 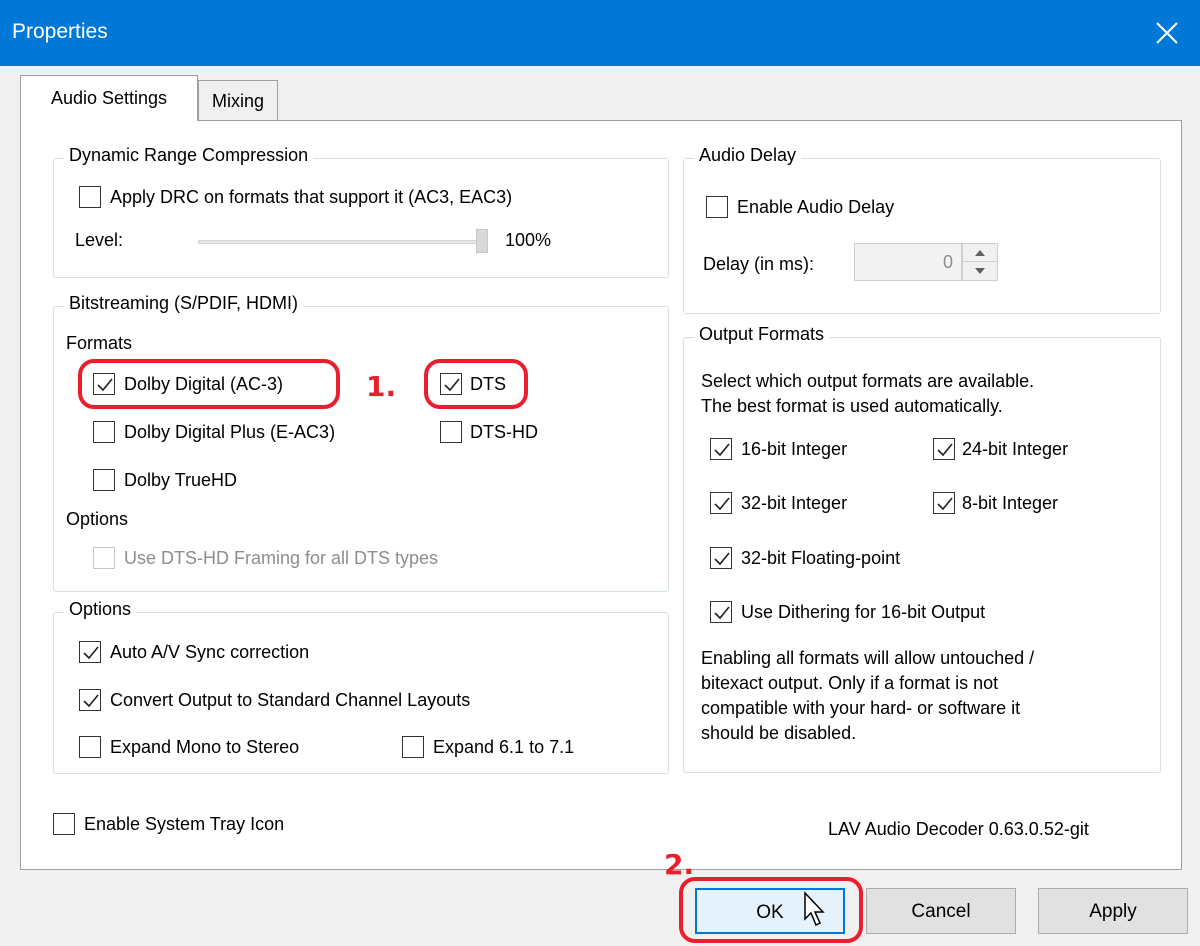 What do you see at coordinates (340, 242) in the screenshot?
I see `level-slider-track` at bounding box center [340, 242].